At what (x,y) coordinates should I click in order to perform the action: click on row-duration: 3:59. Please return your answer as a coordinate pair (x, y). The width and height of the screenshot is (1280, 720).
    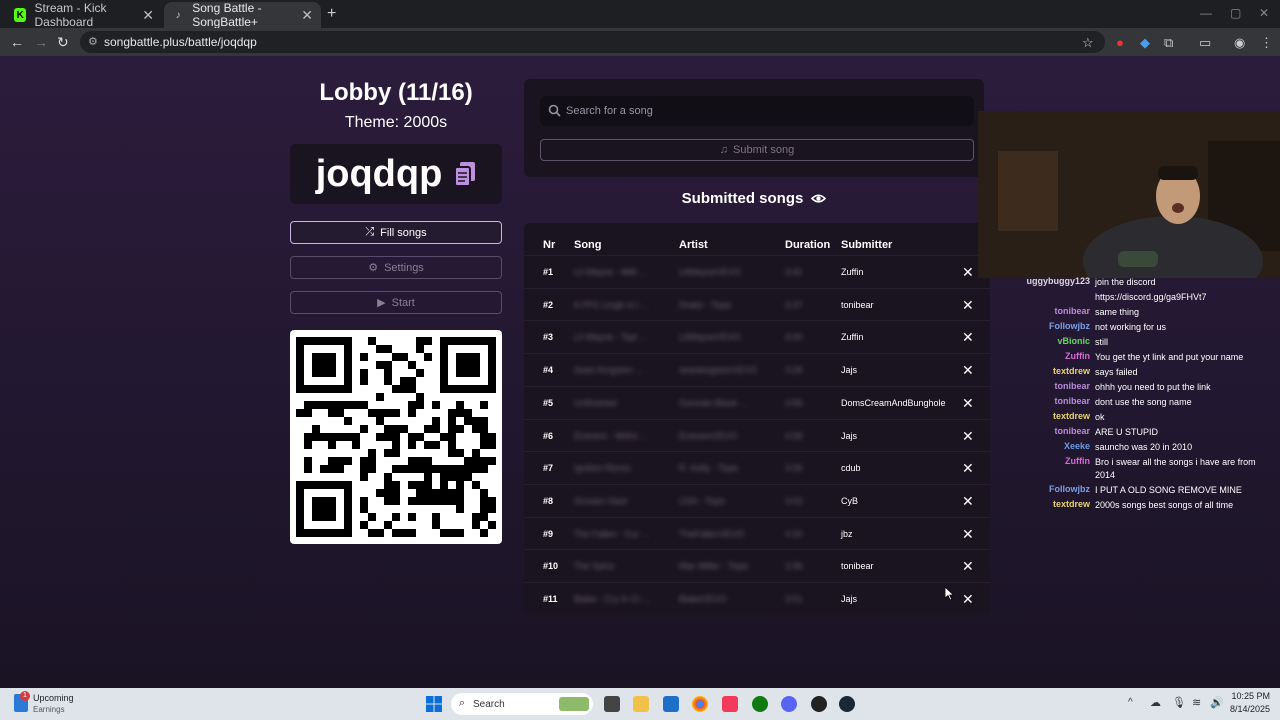
    Looking at the image, I should click on (794, 402).